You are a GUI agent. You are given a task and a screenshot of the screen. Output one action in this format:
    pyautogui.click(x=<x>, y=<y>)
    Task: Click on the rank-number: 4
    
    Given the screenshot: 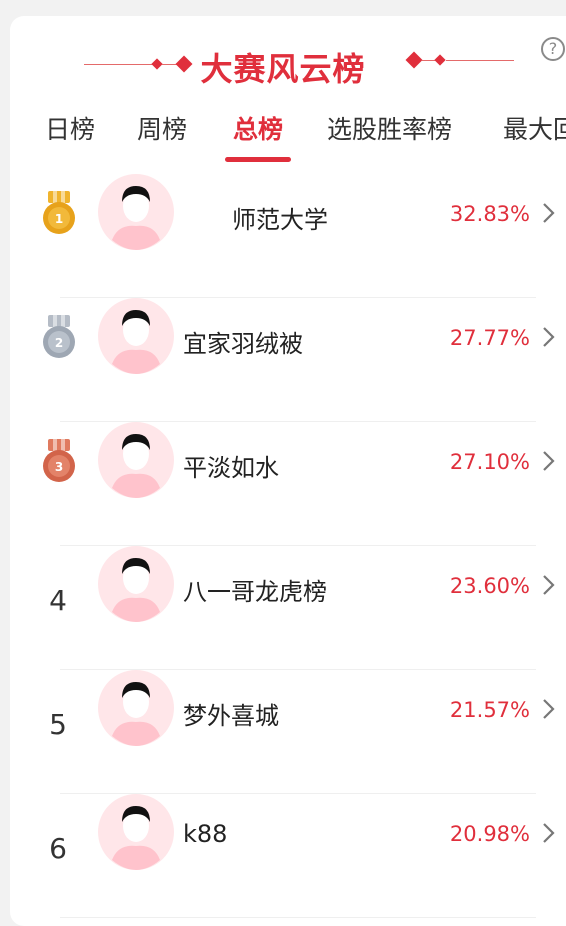 What is the action you would take?
    pyautogui.click(x=58, y=600)
    